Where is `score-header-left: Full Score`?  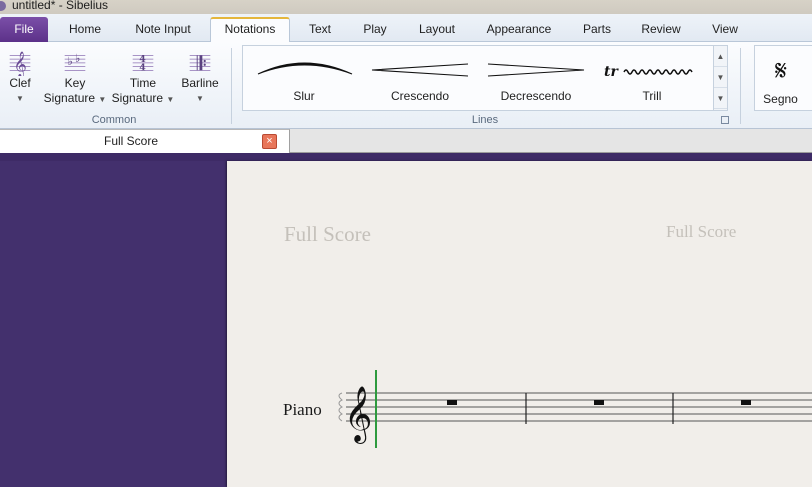 score-header-left: Full Score is located at coordinates (327, 234).